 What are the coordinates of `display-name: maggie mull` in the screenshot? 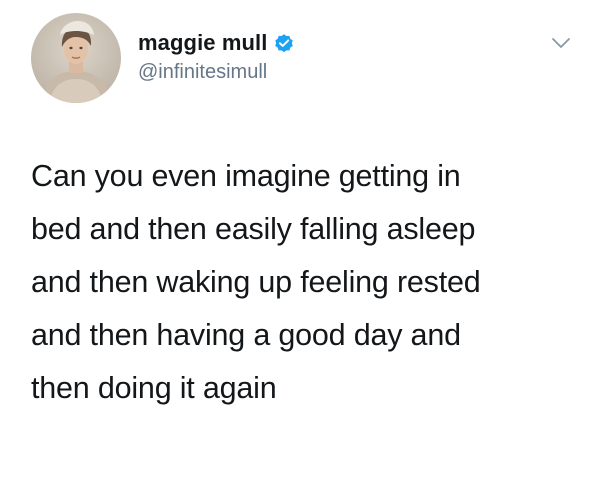 It's located at (202, 43).